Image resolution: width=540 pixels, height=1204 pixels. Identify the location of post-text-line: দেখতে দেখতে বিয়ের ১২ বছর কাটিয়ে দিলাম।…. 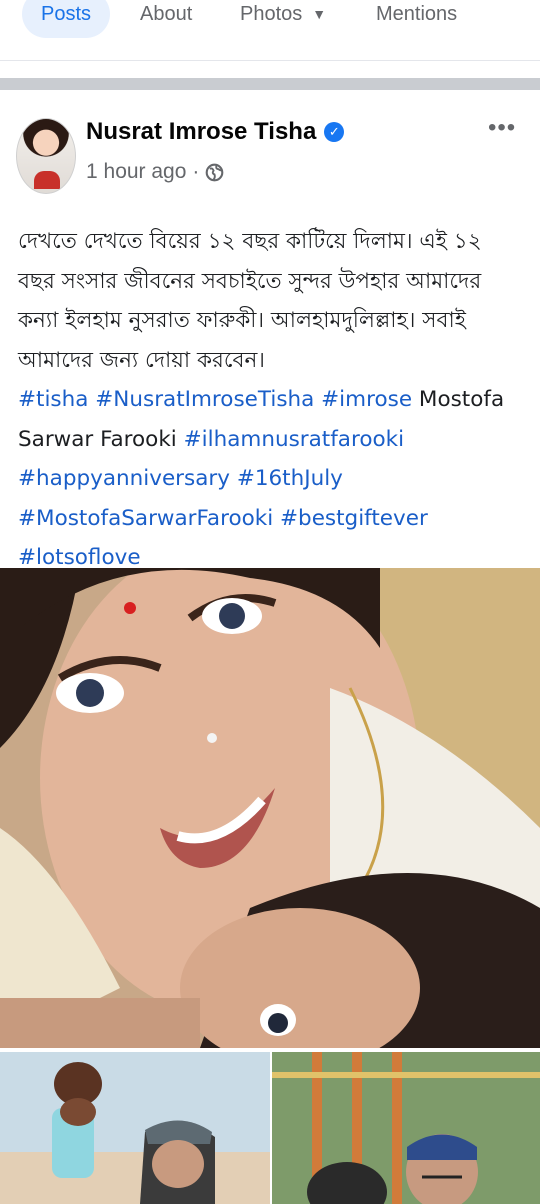
(250, 241).